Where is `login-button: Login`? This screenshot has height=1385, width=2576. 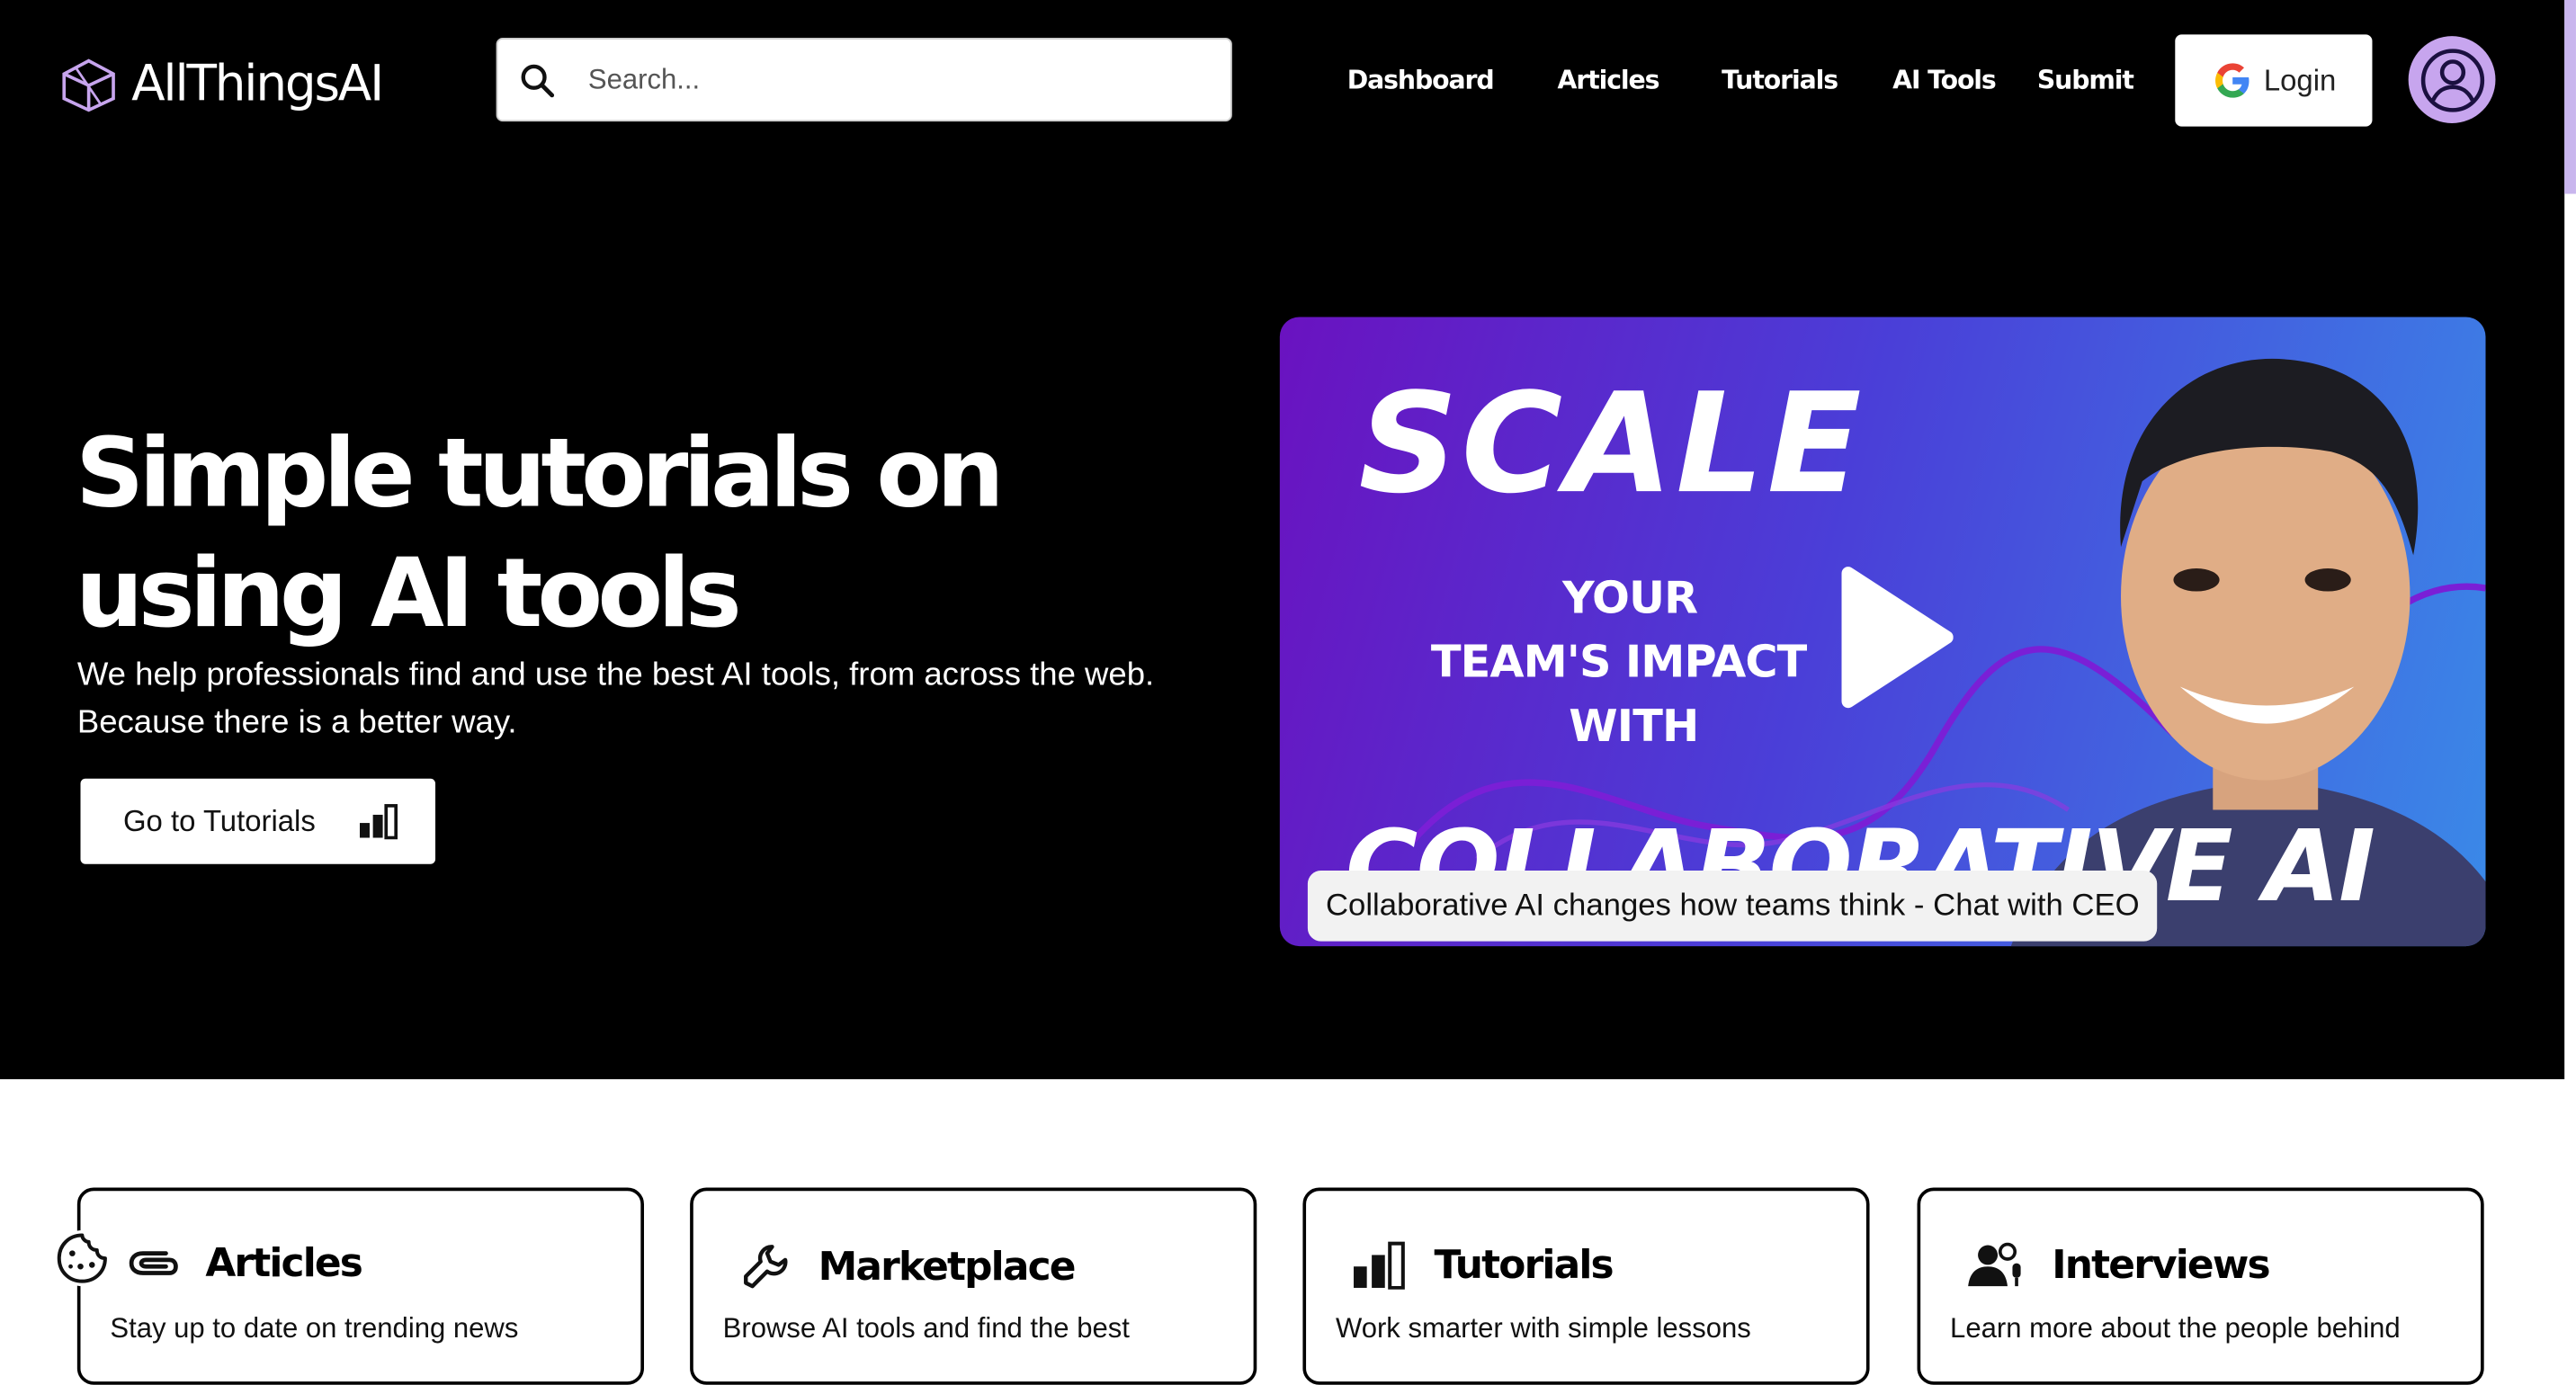
login-button: Login is located at coordinates (2274, 80).